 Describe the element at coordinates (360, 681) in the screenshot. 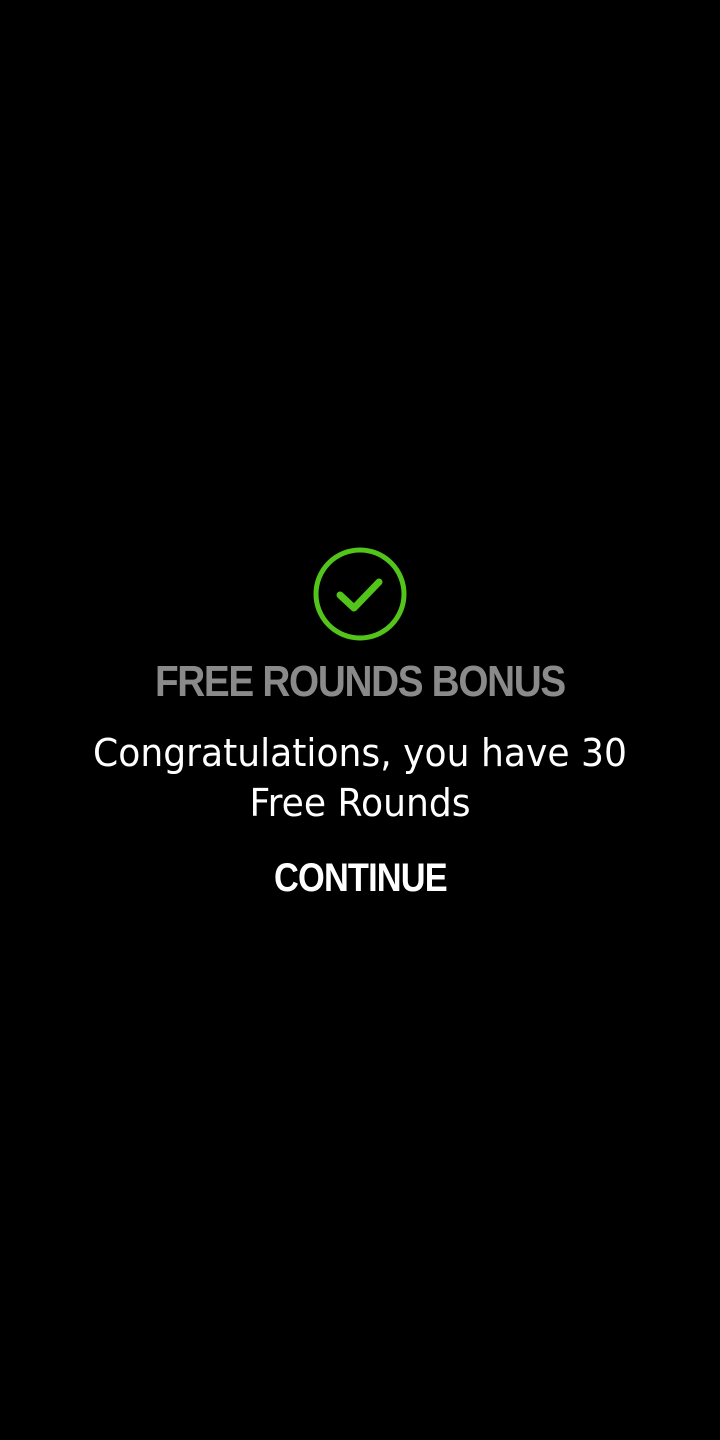

I see `dialog-title: FREE ROUNDS BONUS` at that location.